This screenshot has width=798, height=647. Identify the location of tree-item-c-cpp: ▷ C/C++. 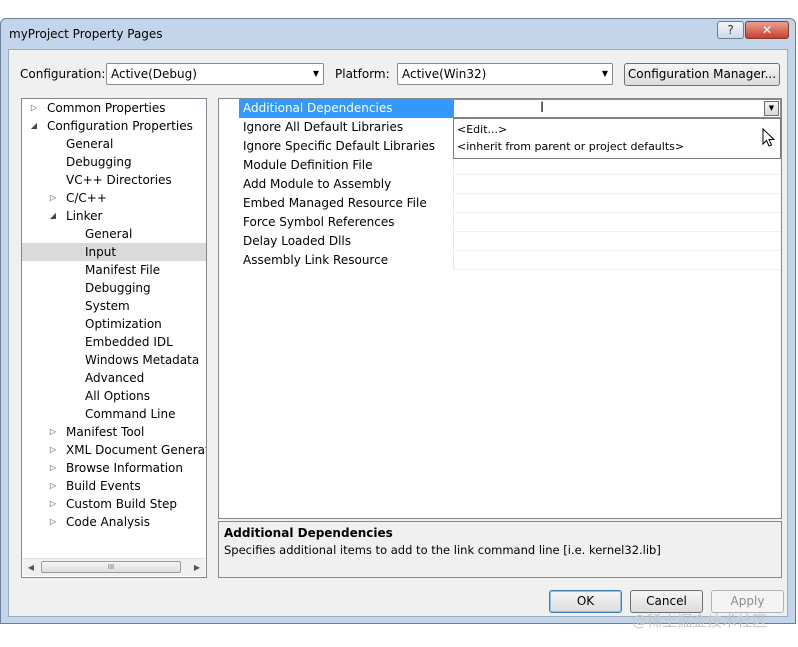
(114, 198).